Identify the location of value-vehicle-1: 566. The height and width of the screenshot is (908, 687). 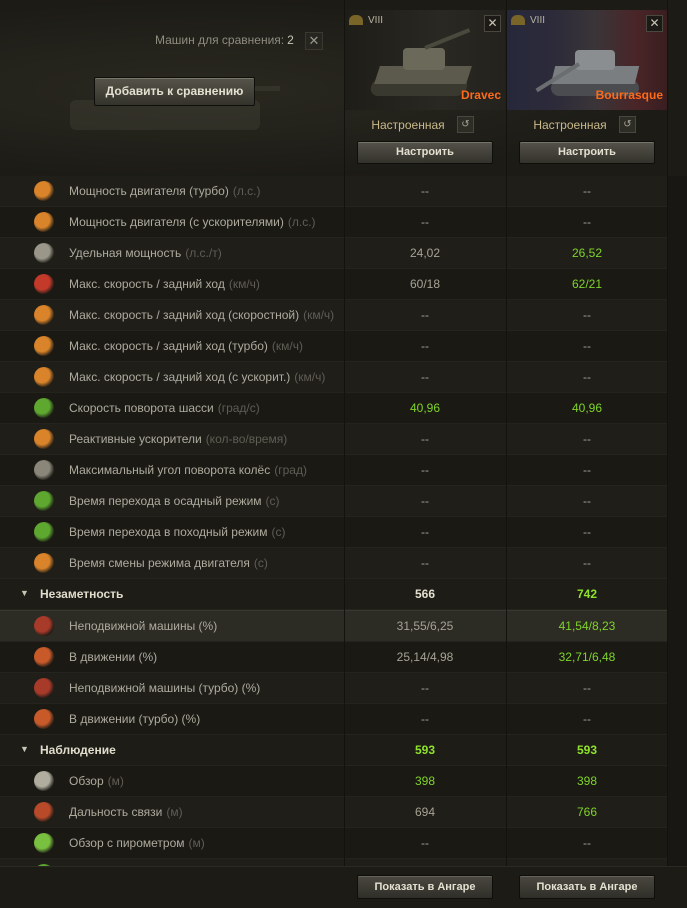
(425, 594).